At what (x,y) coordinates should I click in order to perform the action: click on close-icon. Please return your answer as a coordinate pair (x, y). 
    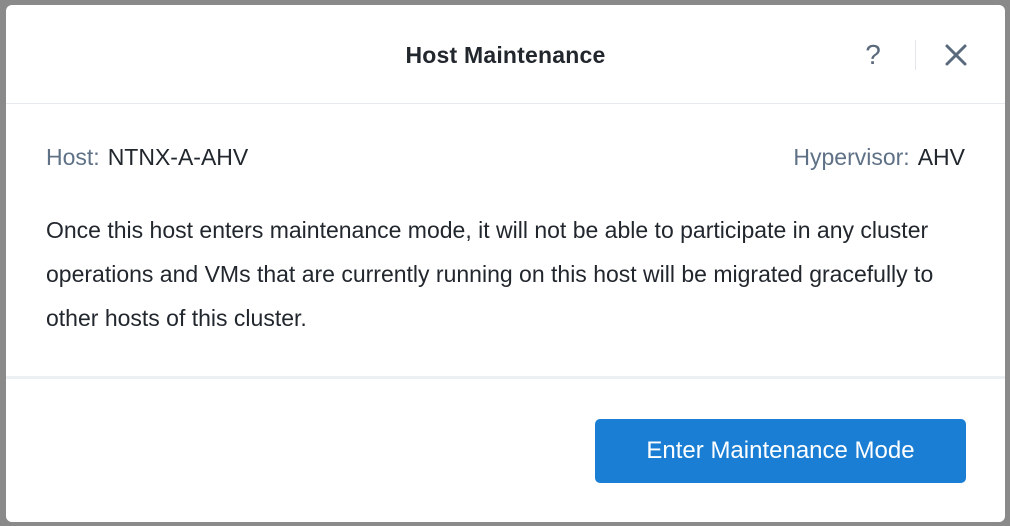
    Looking at the image, I should click on (956, 55).